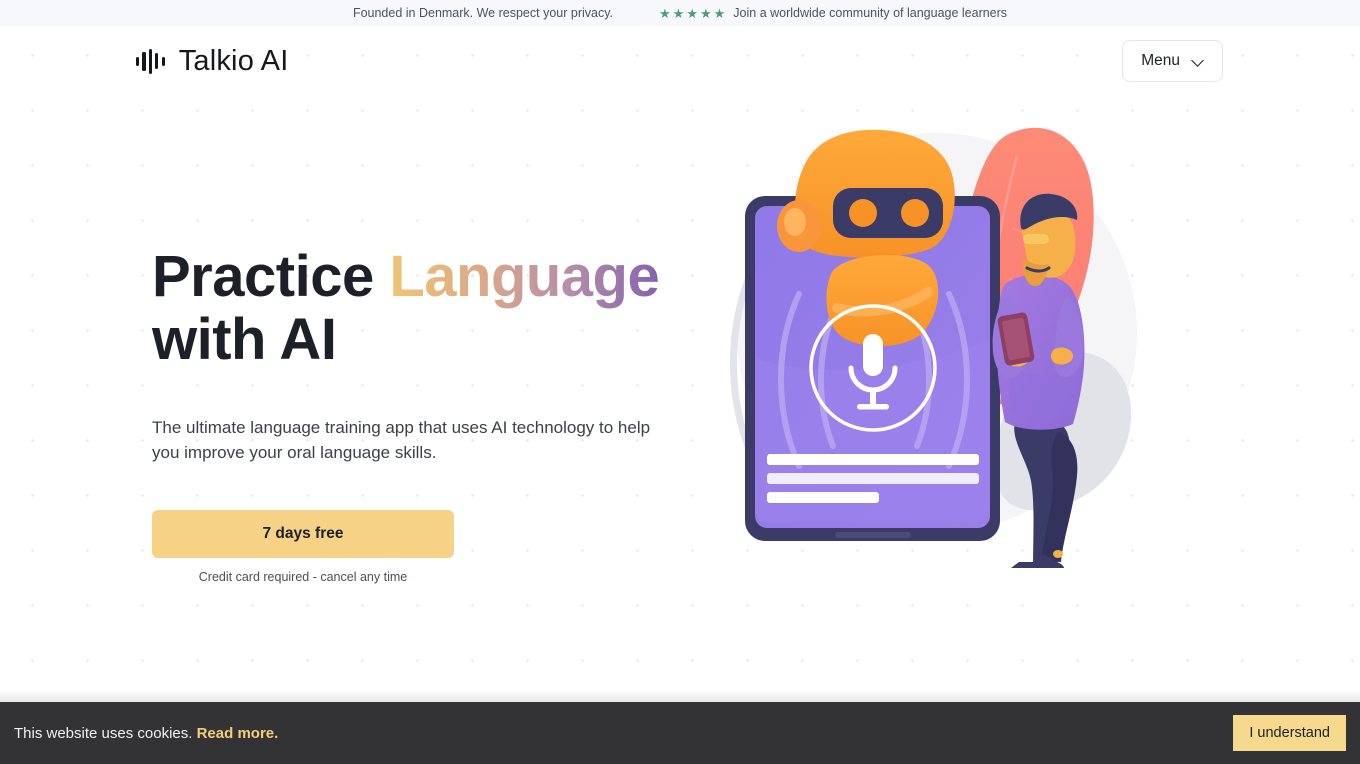 The image size is (1360, 764). I want to click on page-title: Practice Language with AI, so click(432, 308).